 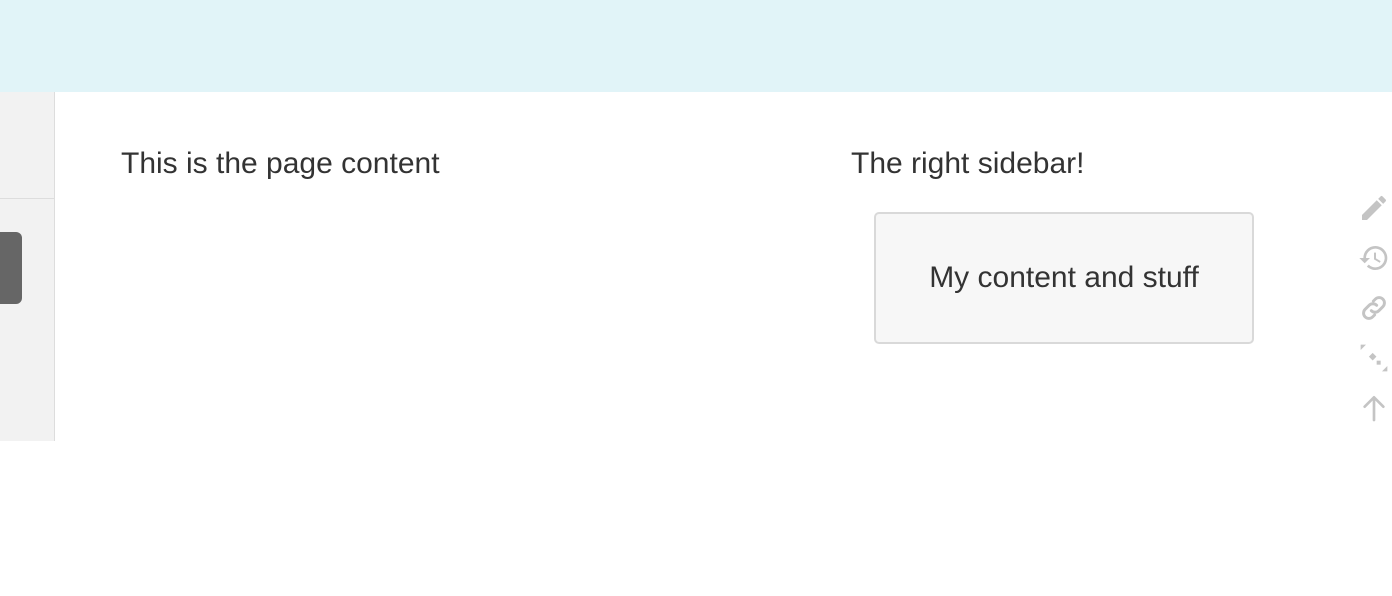 What do you see at coordinates (27, 266) in the screenshot?
I see `left-panel` at bounding box center [27, 266].